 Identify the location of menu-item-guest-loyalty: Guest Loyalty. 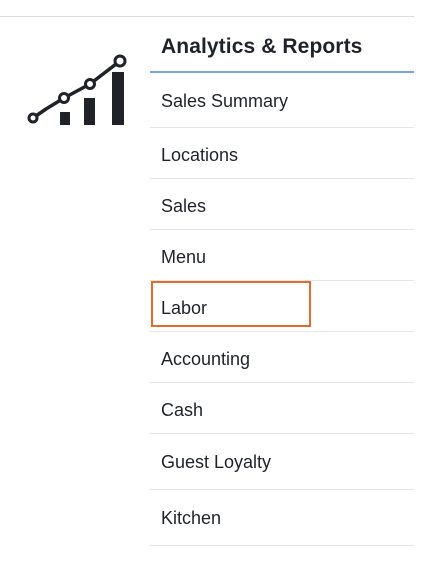
(282, 462).